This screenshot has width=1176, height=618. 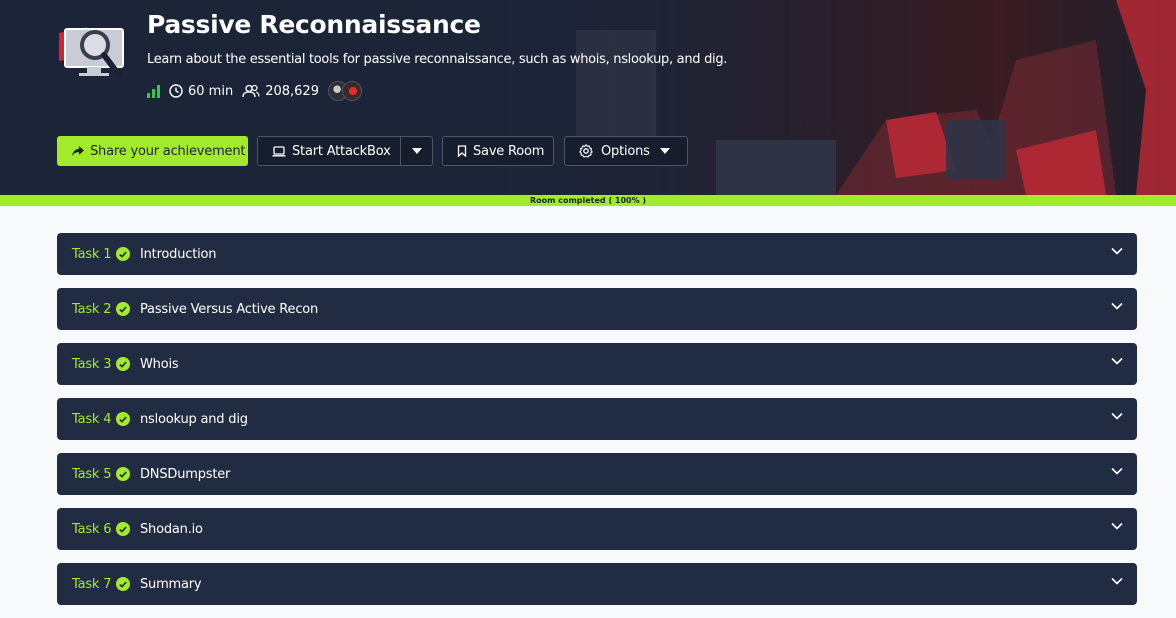 I want to click on task-title: Whois, so click(x=159, y=364).